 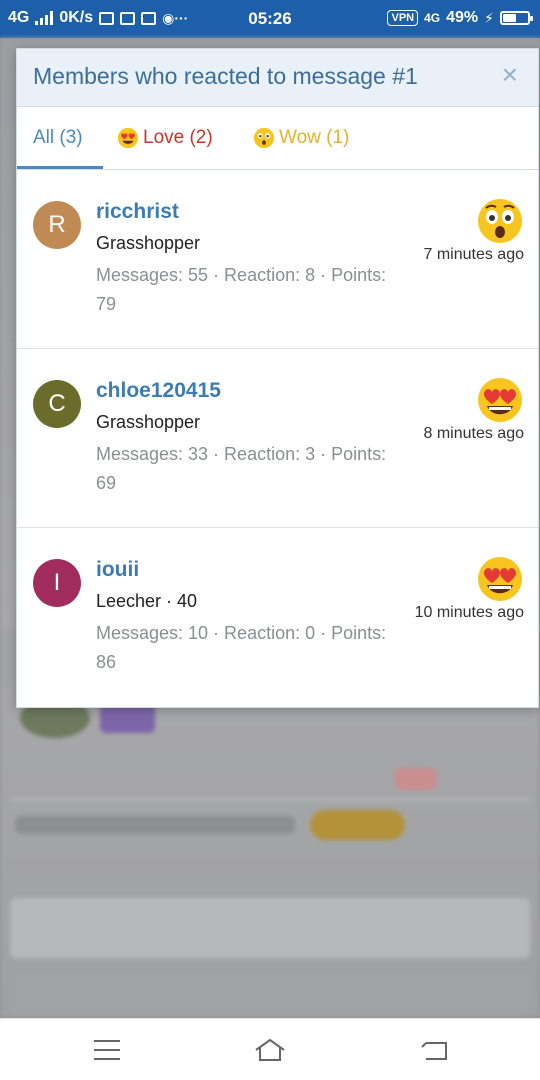 I want to click on reaction-time: 8 minutes ago, so click(x=473, y=433).